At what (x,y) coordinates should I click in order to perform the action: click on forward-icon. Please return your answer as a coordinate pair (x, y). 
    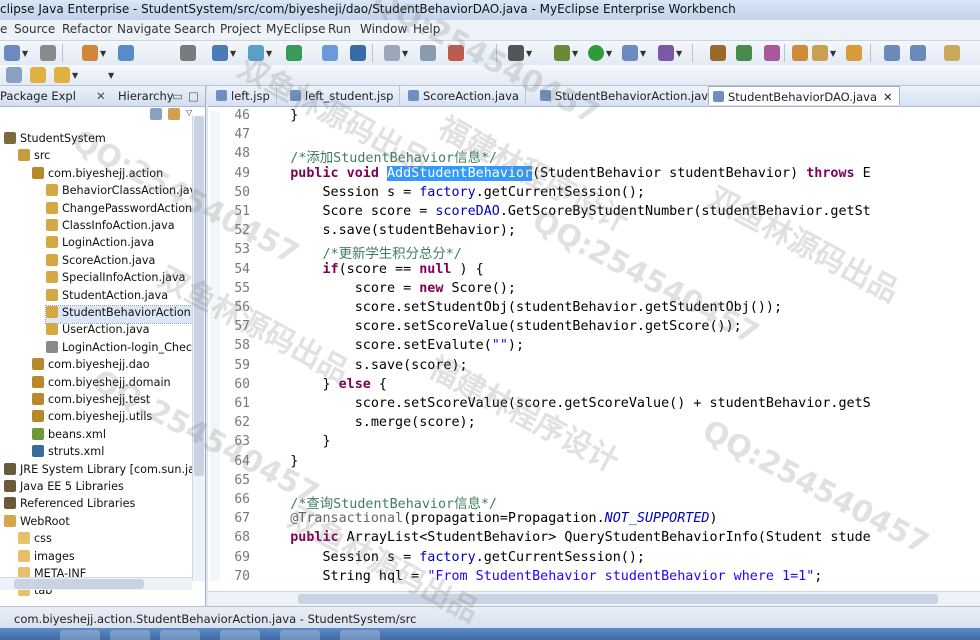
    Looking at the image, I should click on (918, 53).